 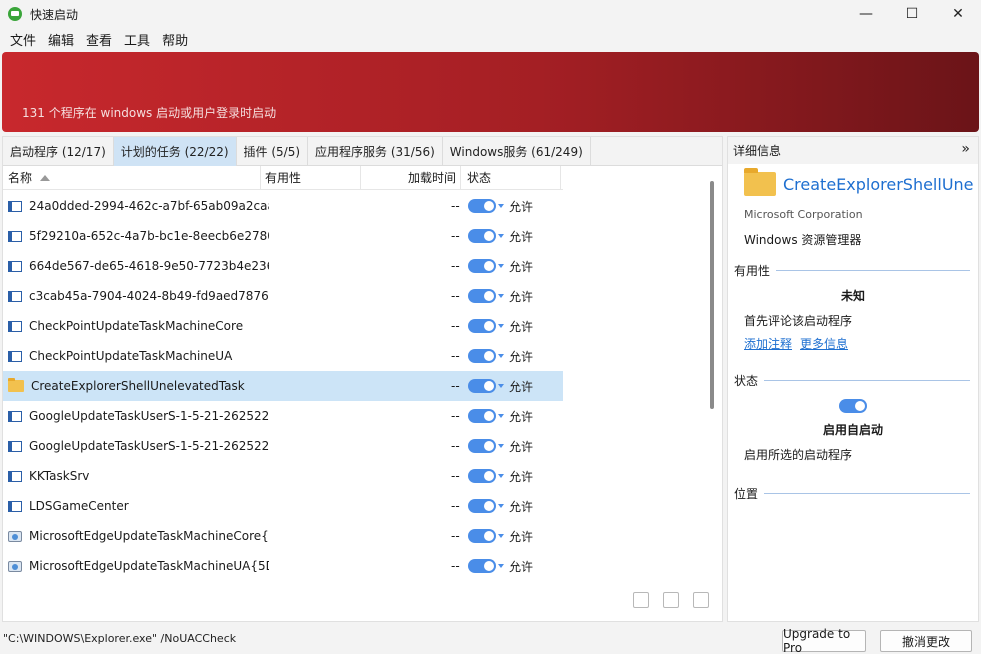 I want to click on tab-scheduled-tasks: 计划的任务 (22/22), so click(x=175, y=151).